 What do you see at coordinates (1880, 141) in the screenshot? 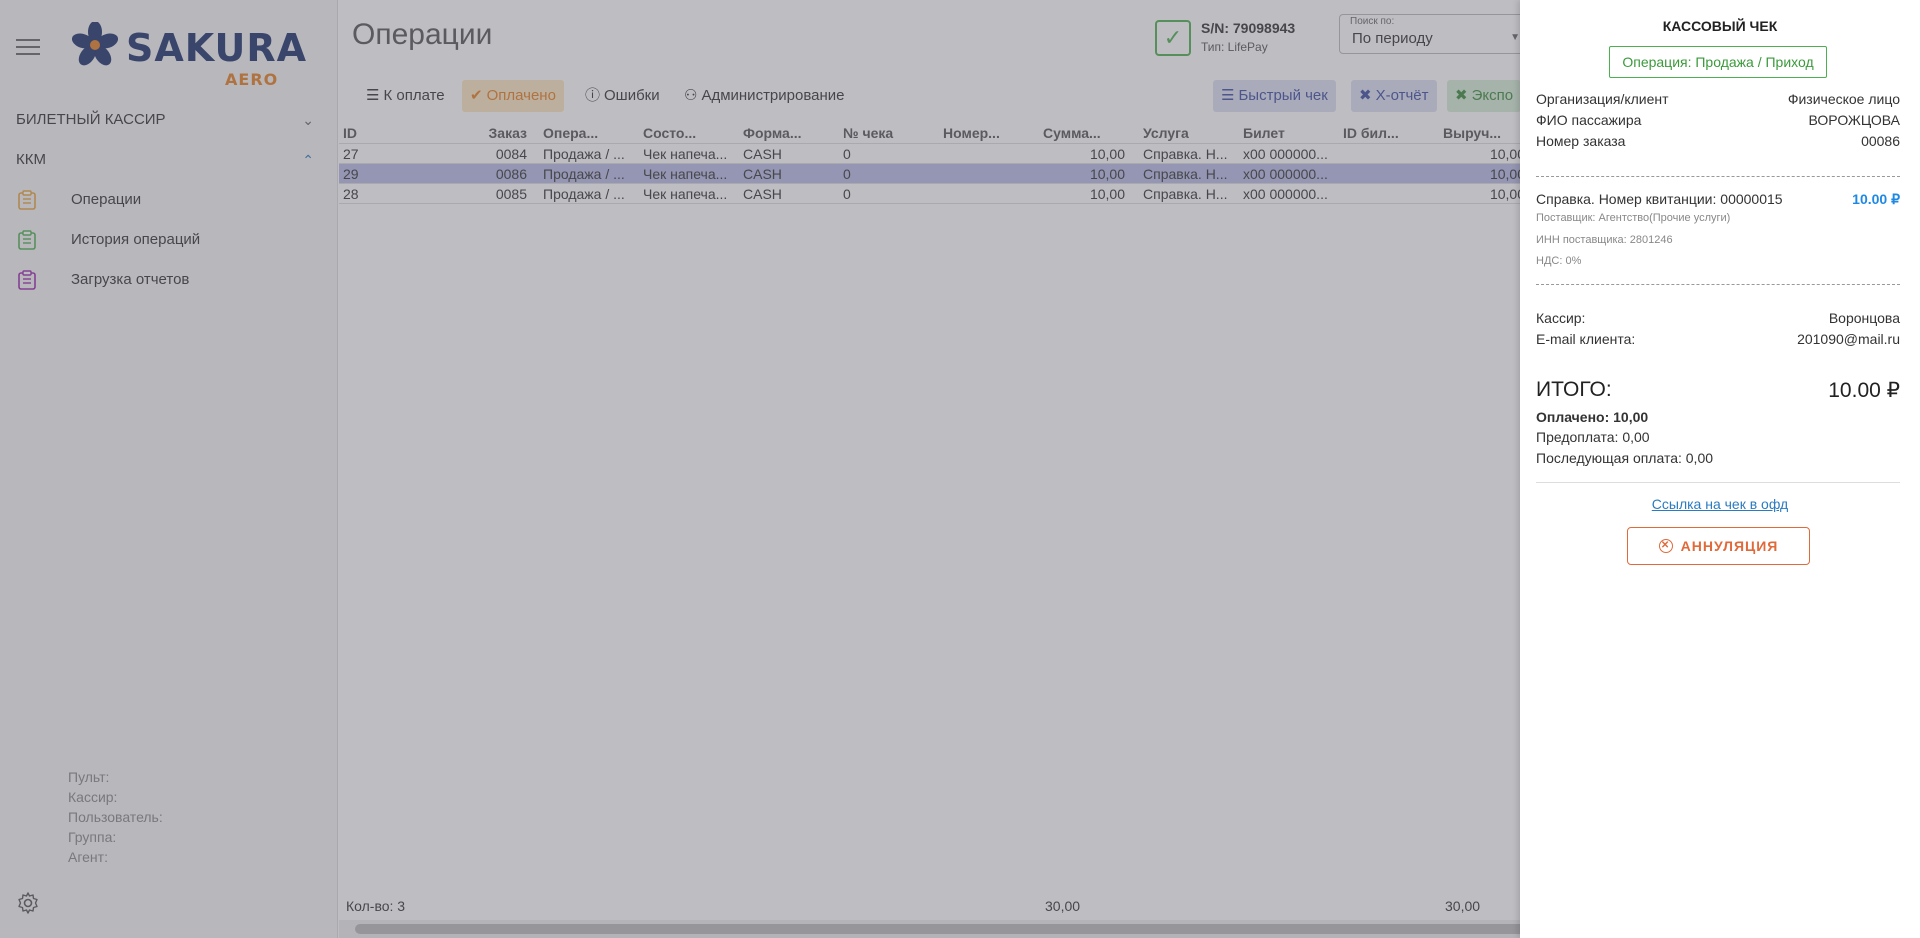
I see `order-value: 00086` at bounding box center [1880, 141].